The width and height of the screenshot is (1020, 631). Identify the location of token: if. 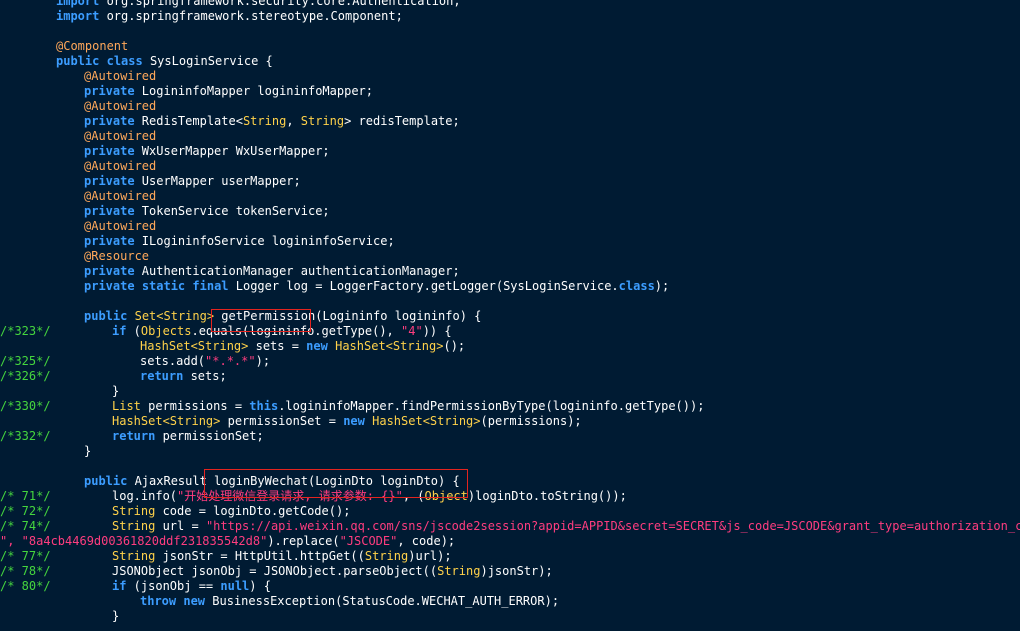
(119, 586).